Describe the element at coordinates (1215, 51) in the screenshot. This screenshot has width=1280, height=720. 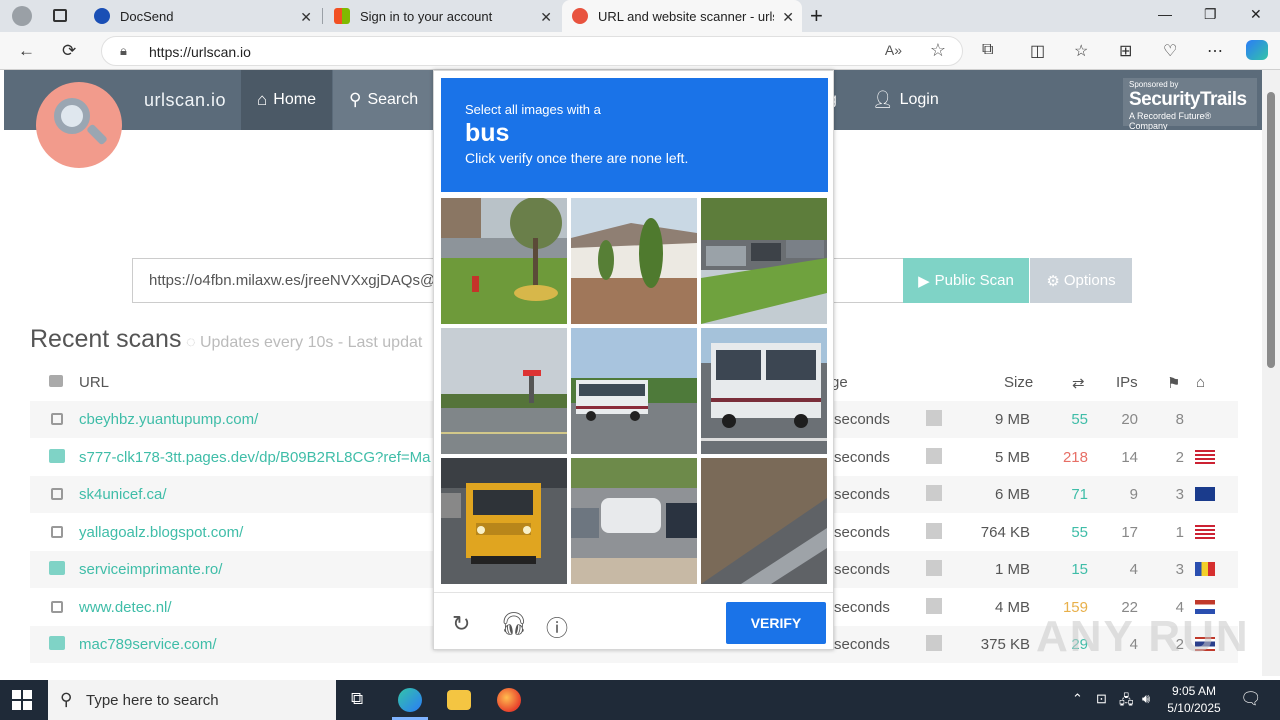
I see `more-menu-icon: ⋯` at that location.